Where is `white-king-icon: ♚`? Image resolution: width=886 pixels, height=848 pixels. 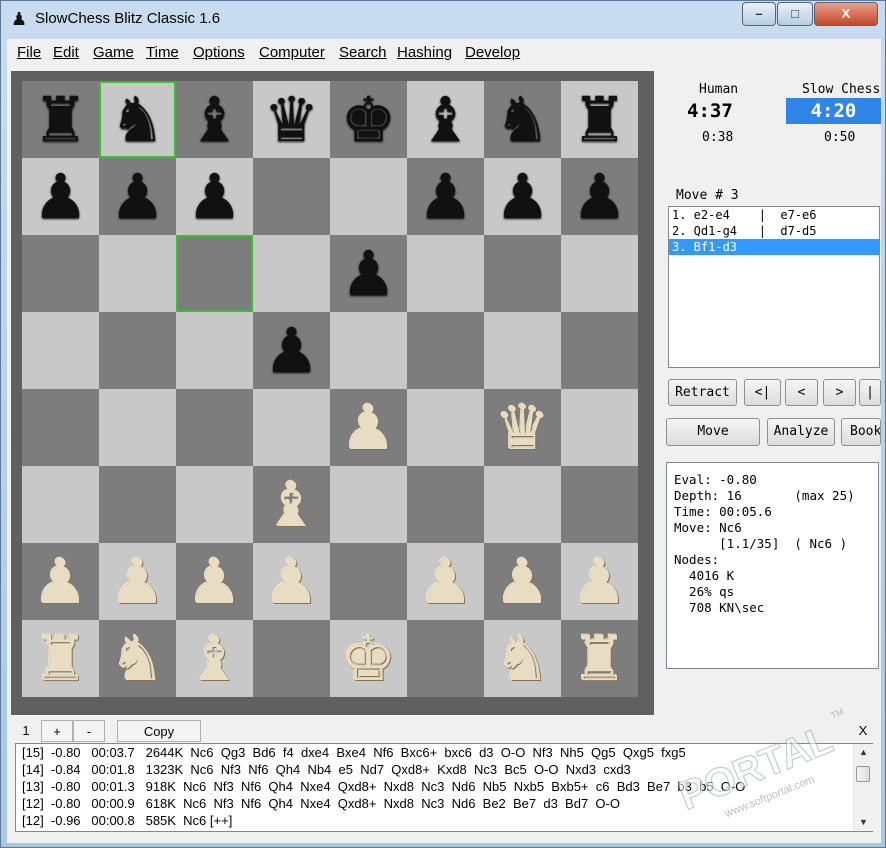
white-king-icon: ♚ is located at coordinates (368, 658).